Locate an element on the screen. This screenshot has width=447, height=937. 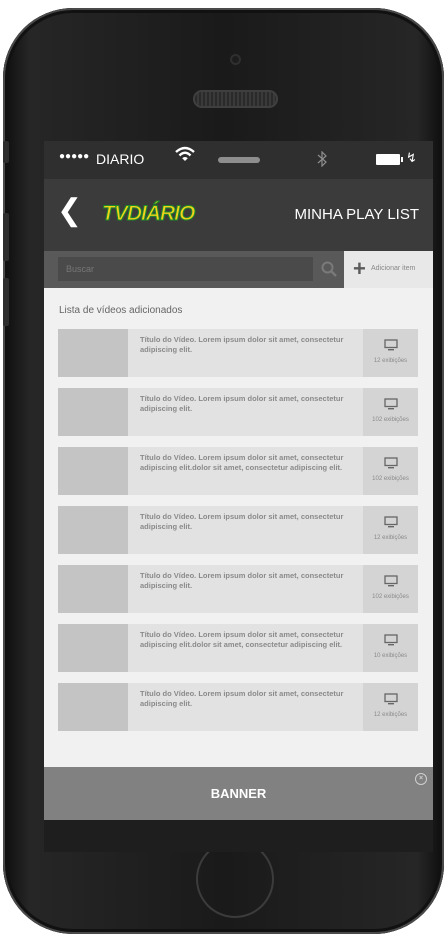
navigation-bar: ❮ TVDIÁRIO MINHA PLAY LIST is located at coordinates (238, 215).